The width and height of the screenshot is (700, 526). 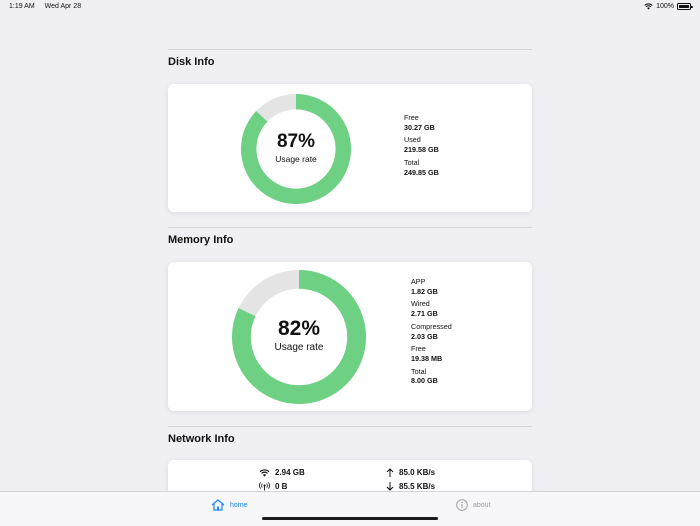 I want to click on upload-rate-value: 85.0 KB/s, so click(x=417, y=472).